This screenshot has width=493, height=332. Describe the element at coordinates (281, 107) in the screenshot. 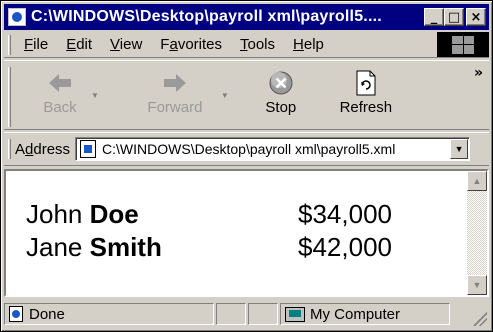

I see `stop-label: Stop` at that location.